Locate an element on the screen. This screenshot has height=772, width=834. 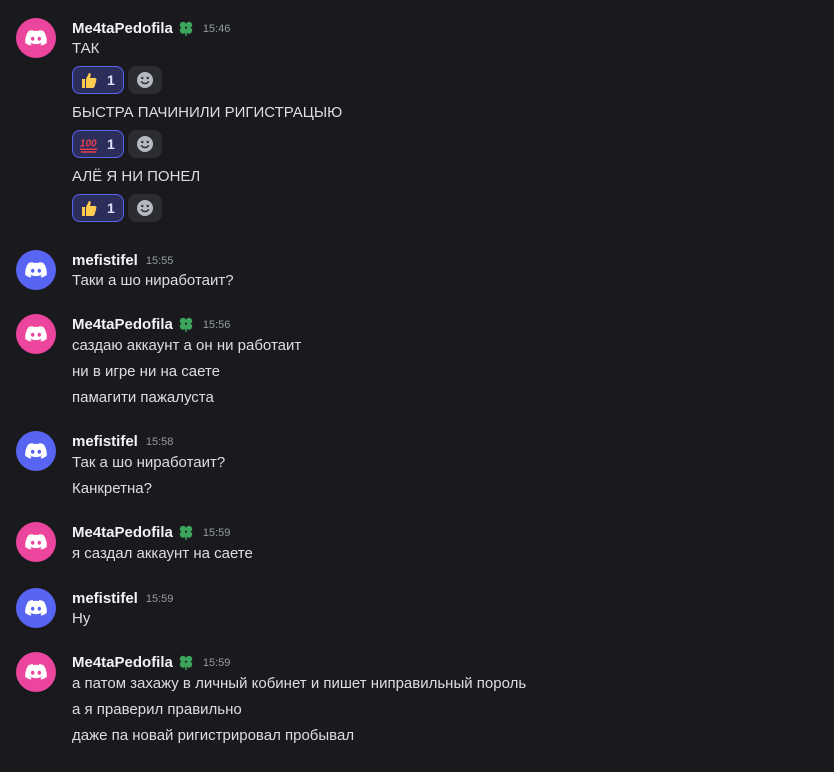
message-header: mefistifel 15:59 is located at coordinates (122, 598).